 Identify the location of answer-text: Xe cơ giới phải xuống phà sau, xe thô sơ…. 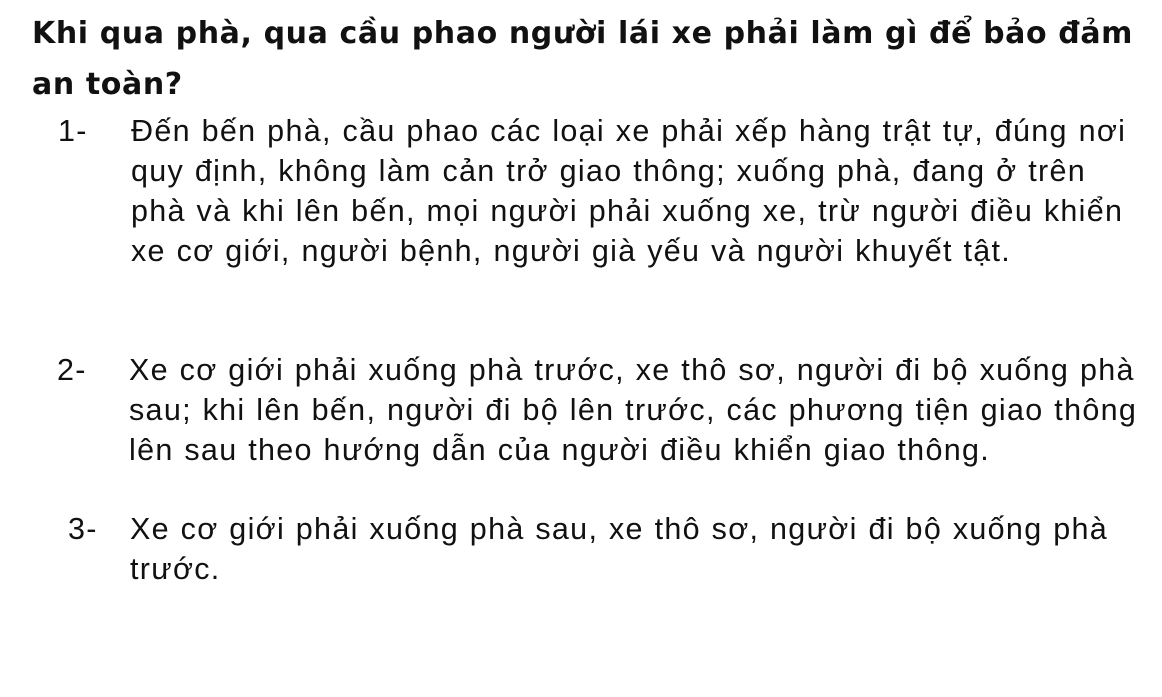
(619, 549).